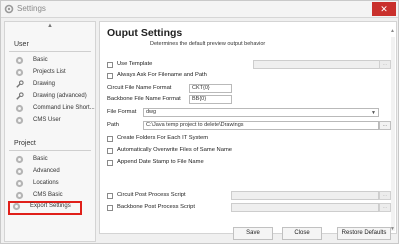  Describe the element at coordinates (392, 31) in the screenshot. I see `panel-scroll-up-icon: ▲` at that location.